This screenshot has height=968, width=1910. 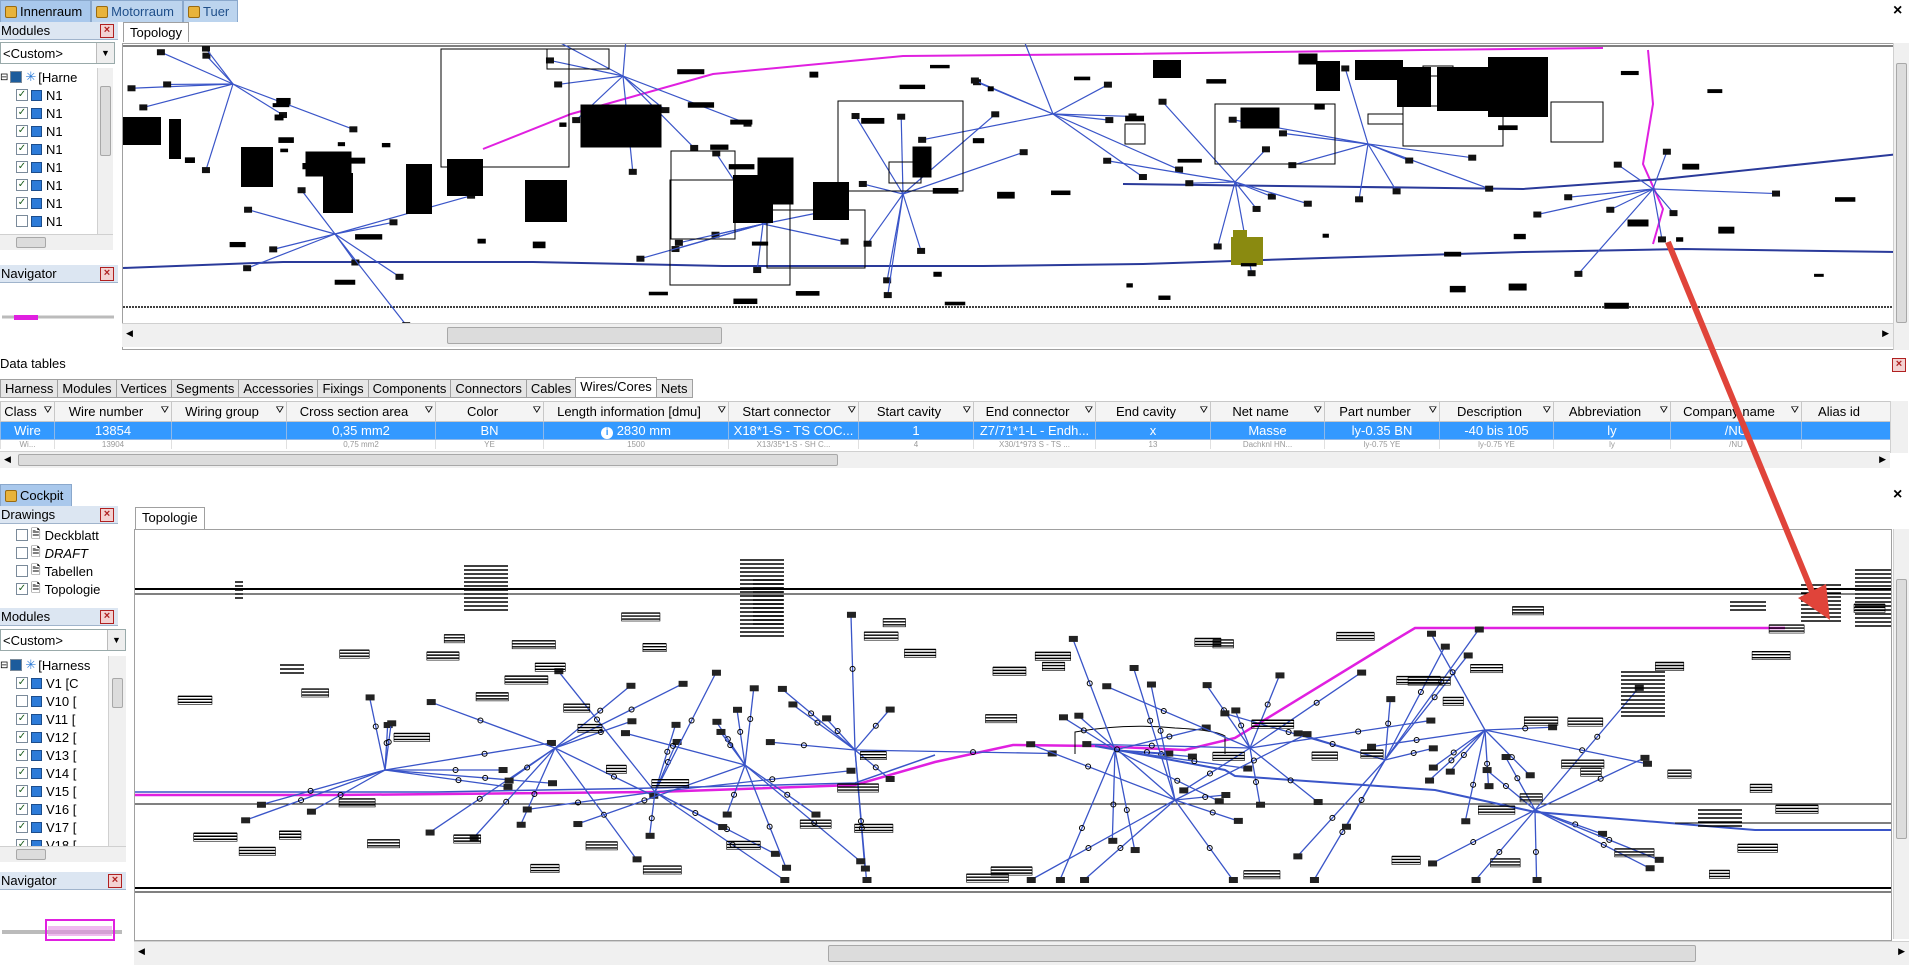 I want to click on navigator-preview, so click(x=59, y=317).